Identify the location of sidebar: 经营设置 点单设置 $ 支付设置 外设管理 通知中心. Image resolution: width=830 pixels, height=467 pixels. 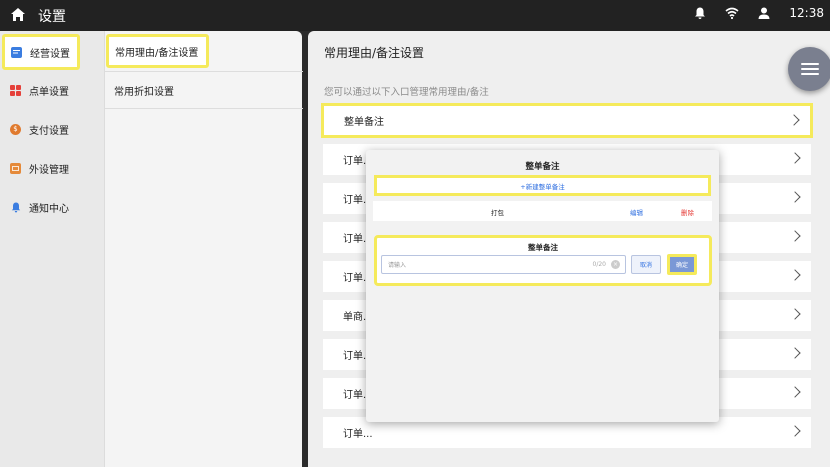
(52, 249).